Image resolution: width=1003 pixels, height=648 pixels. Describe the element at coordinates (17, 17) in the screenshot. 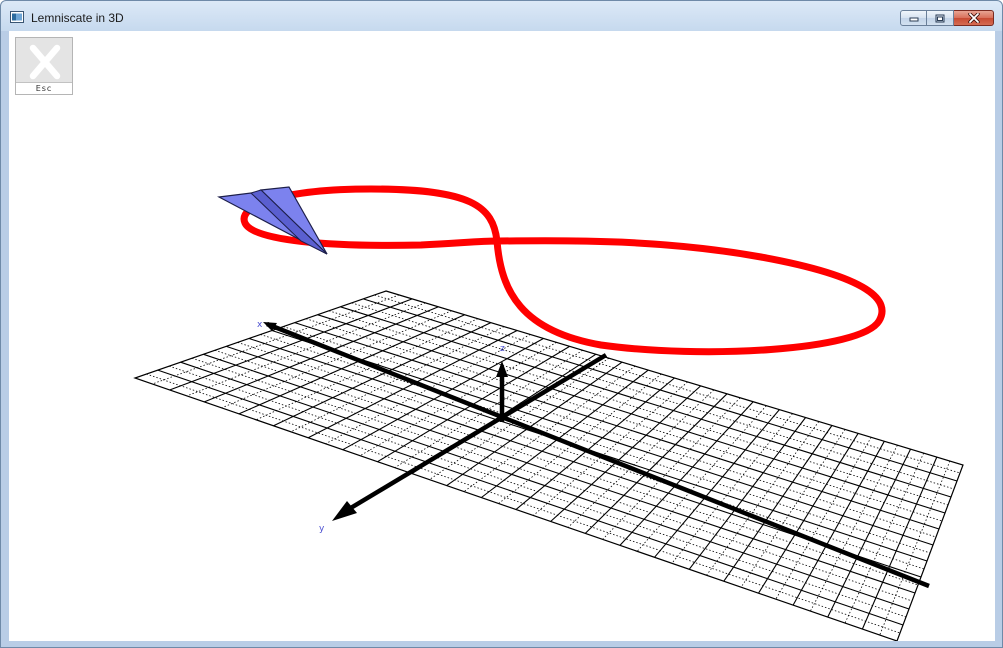

I see `app-icon` at that location.